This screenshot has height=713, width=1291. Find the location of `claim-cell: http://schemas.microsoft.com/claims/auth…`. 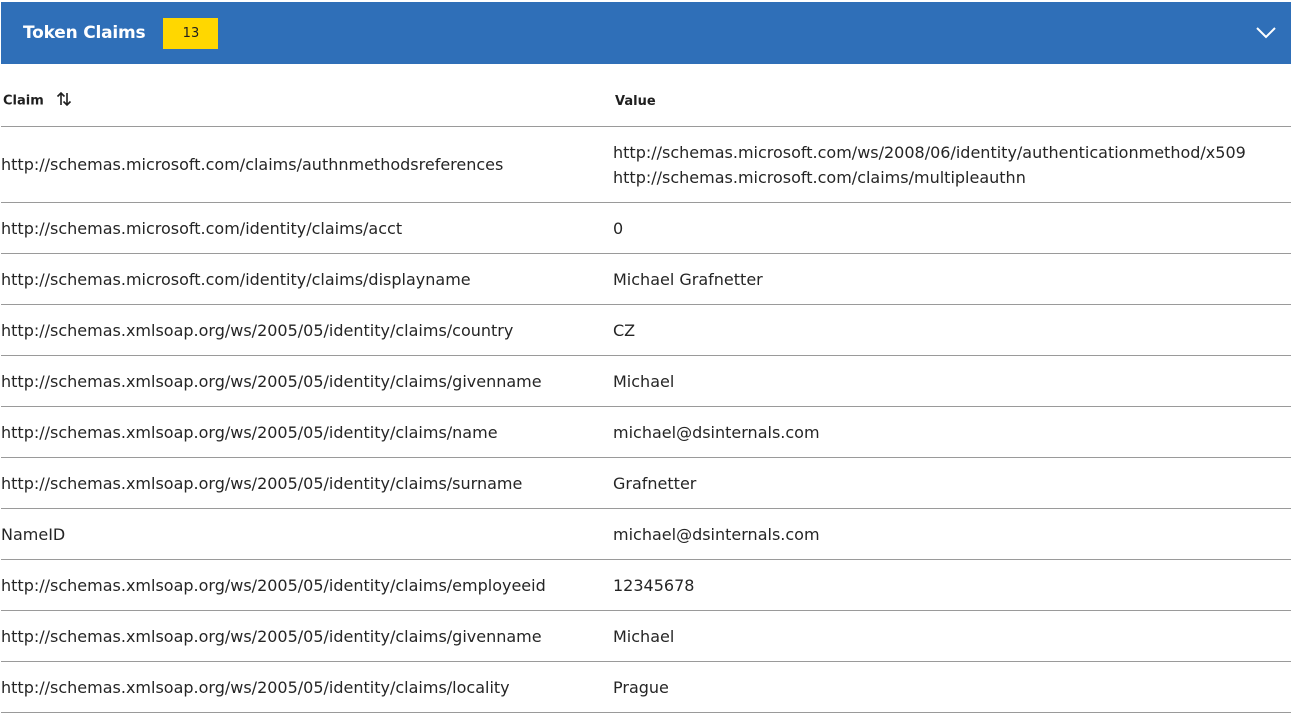

claim-cell: http://schemas.microsoft.com/claims/auth… is located at coordinates (307, 164).